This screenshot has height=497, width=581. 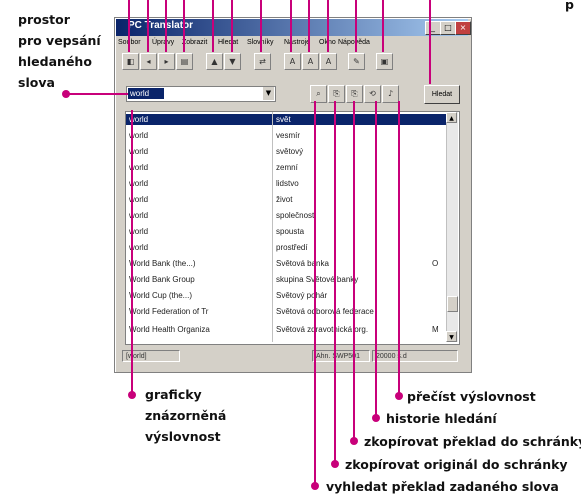 I want to click on arrow-down-icon: ▼, so click(x=232, y=61).